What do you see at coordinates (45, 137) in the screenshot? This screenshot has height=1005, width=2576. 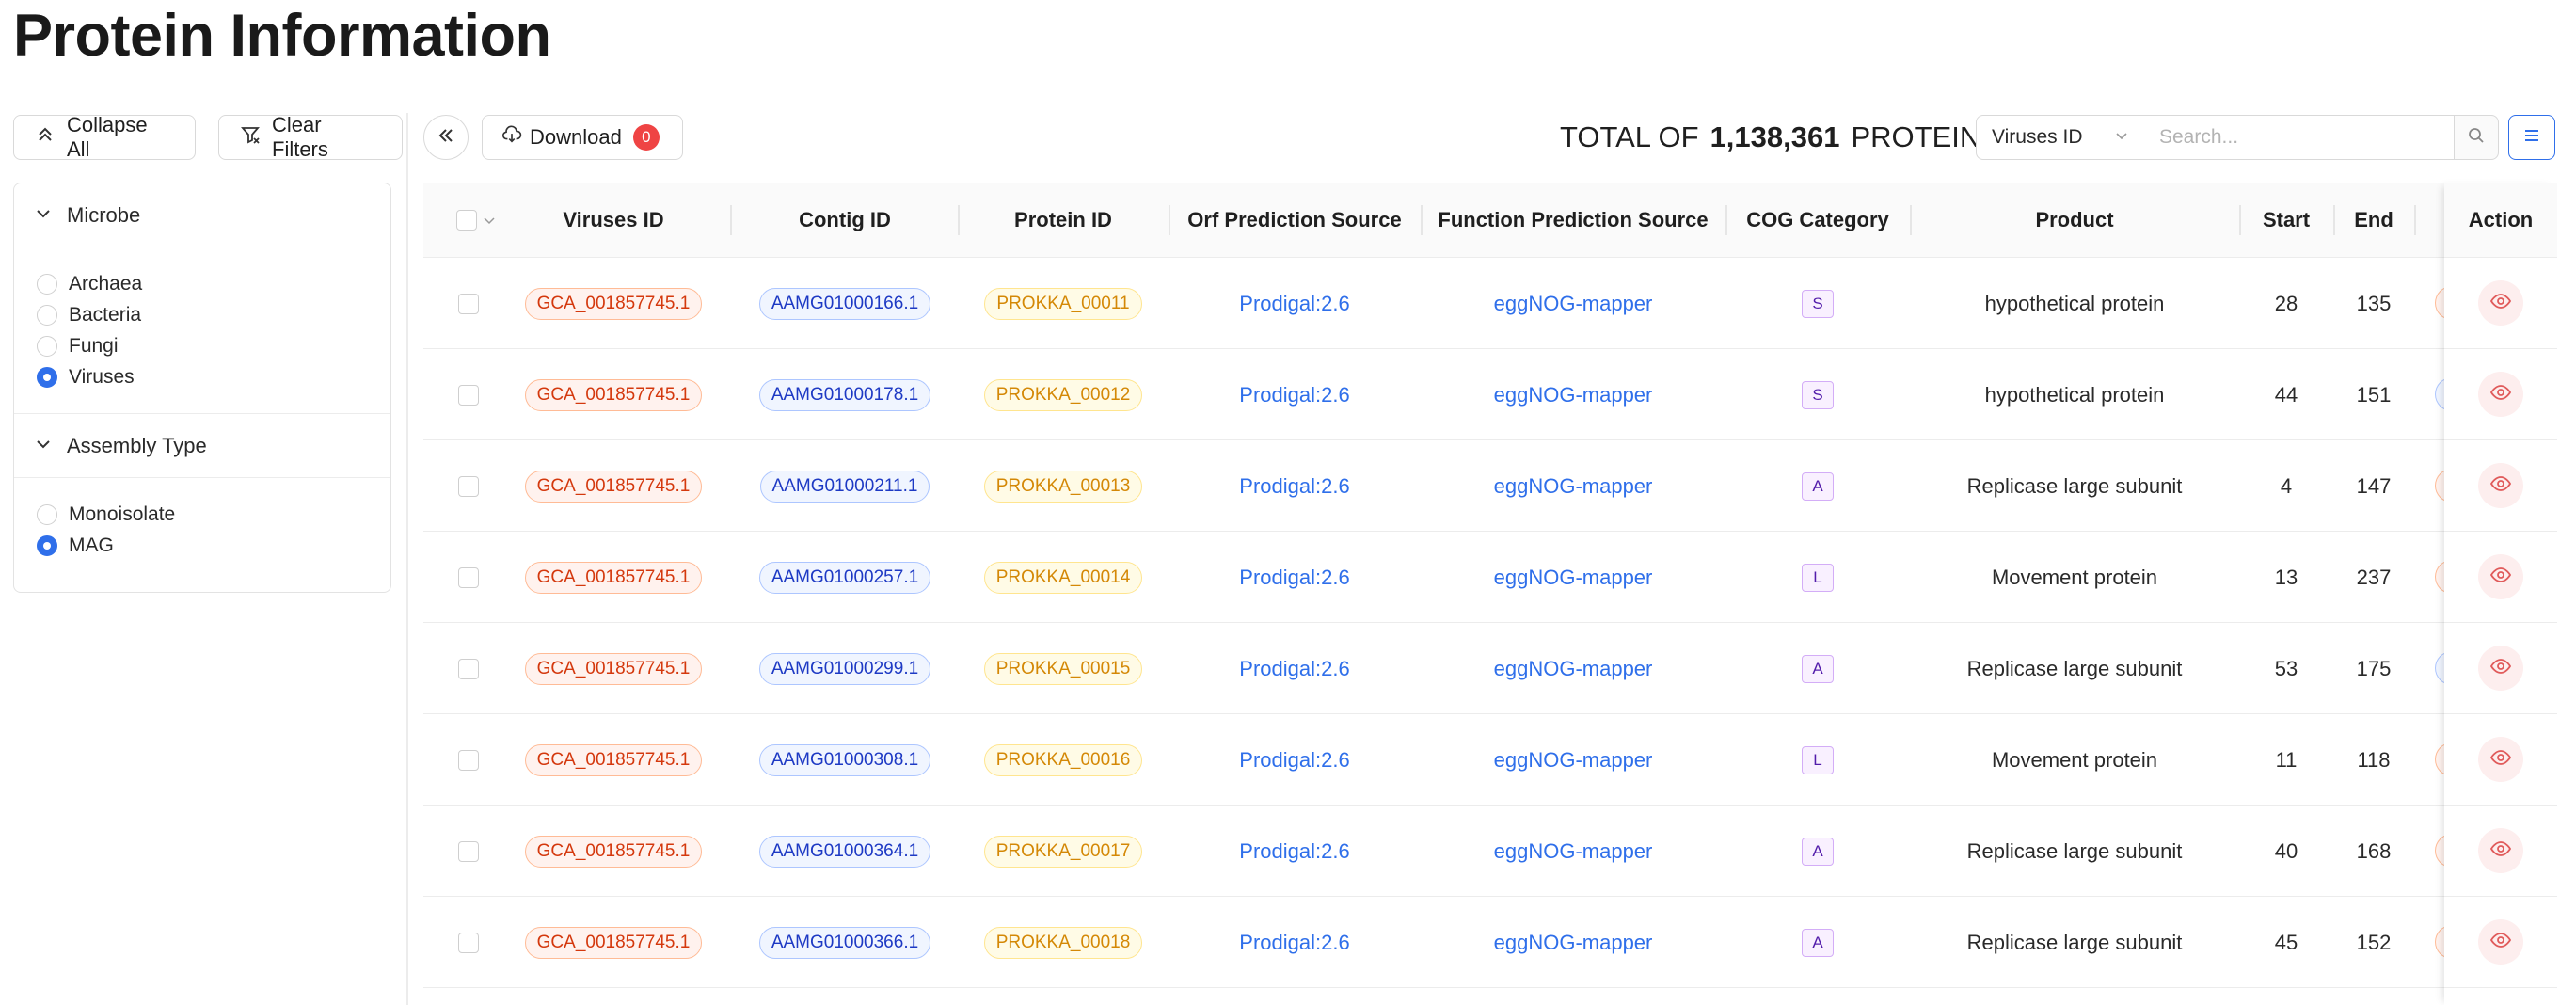 I see `collapse-icon` at bounding box center [45, 137].